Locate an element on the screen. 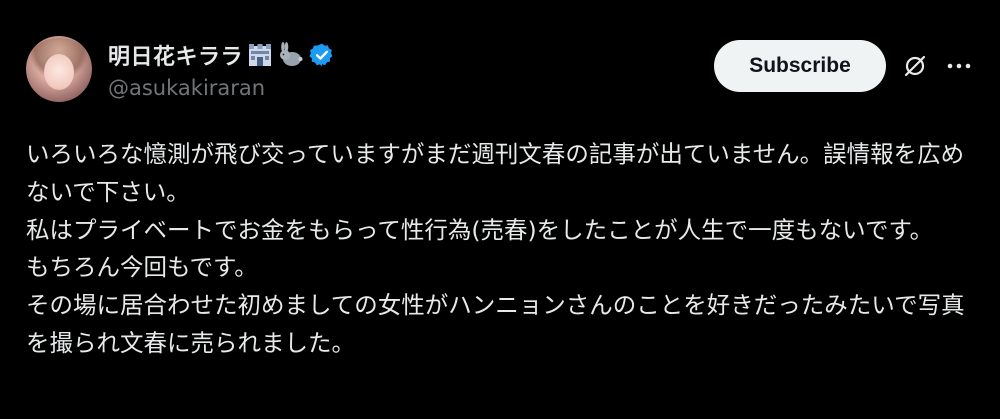 The height and width of the screenshot is (419, 1000). author-name-row: 明日花キララ is located at coordinates (221, 55).